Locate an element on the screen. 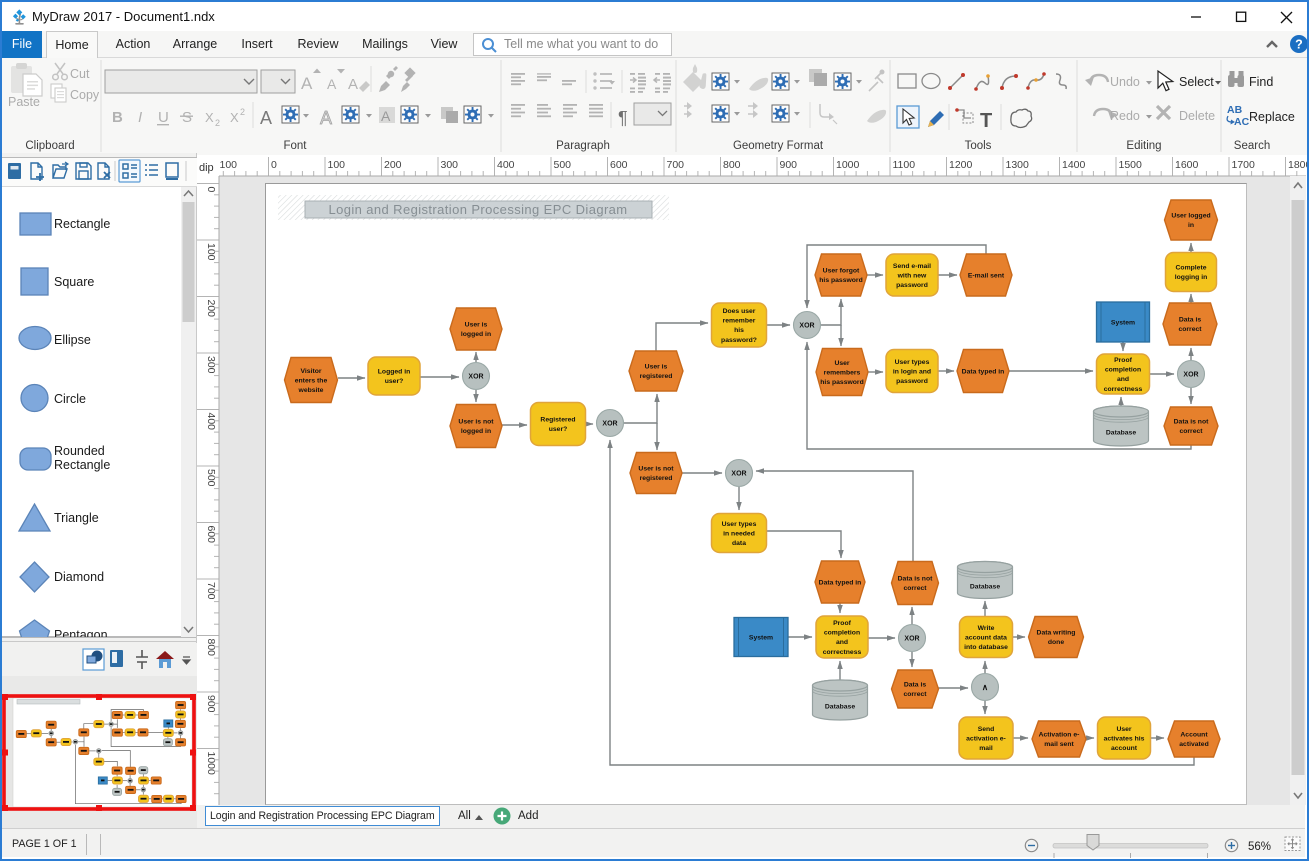 Image resolution: width=1309 pixels, height=861 pixels. svg-text: his is located at coordinates (739, 330).